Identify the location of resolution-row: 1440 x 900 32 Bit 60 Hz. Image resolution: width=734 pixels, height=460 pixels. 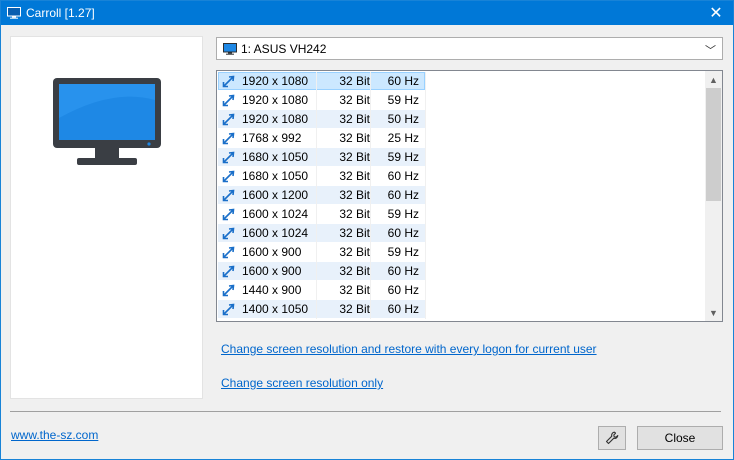
(461, 290).